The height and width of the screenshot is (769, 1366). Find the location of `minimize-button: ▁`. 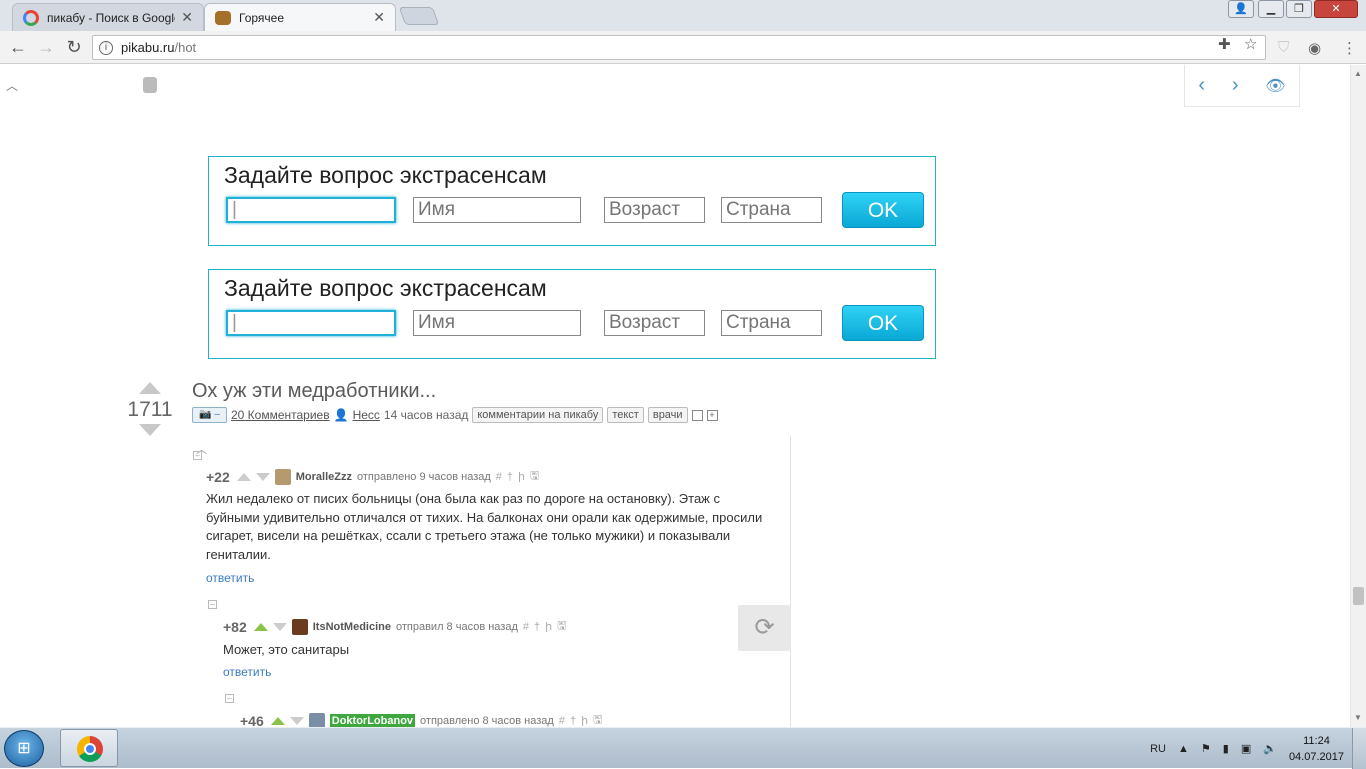

minimize-button: ▁ is located at coordinates (1271, 9).